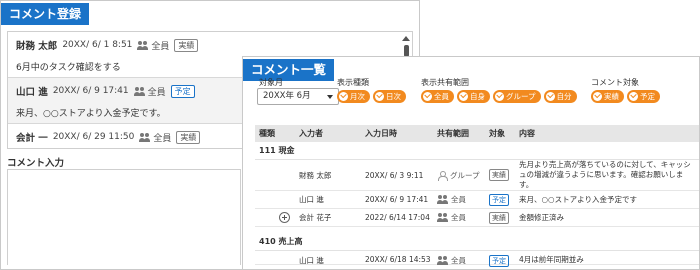  I want to click on account-group-row: 410 売上高, so click(477, 242).